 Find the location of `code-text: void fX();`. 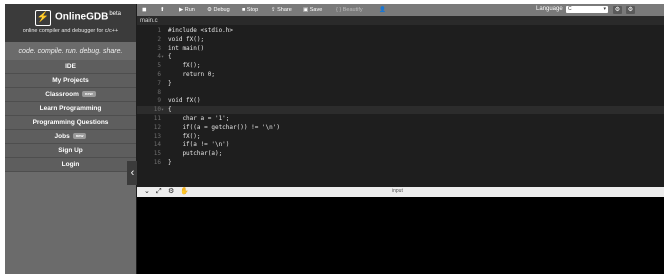

code-text: void fX(); is located at coordinates (186, 39).